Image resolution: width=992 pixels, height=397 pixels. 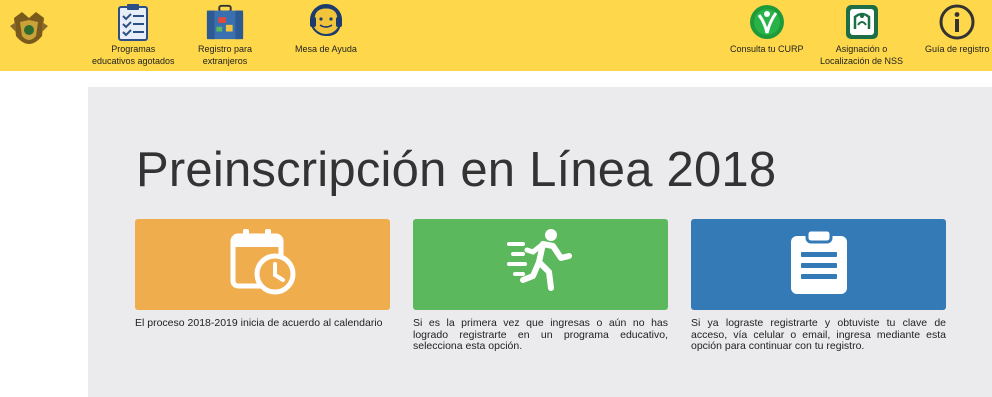 What do you see at coordinates (133, 55) in the screenshot?
I see `nav-programas-agotados-label: Programas educativos agotados` at bounding box center [133, 55].